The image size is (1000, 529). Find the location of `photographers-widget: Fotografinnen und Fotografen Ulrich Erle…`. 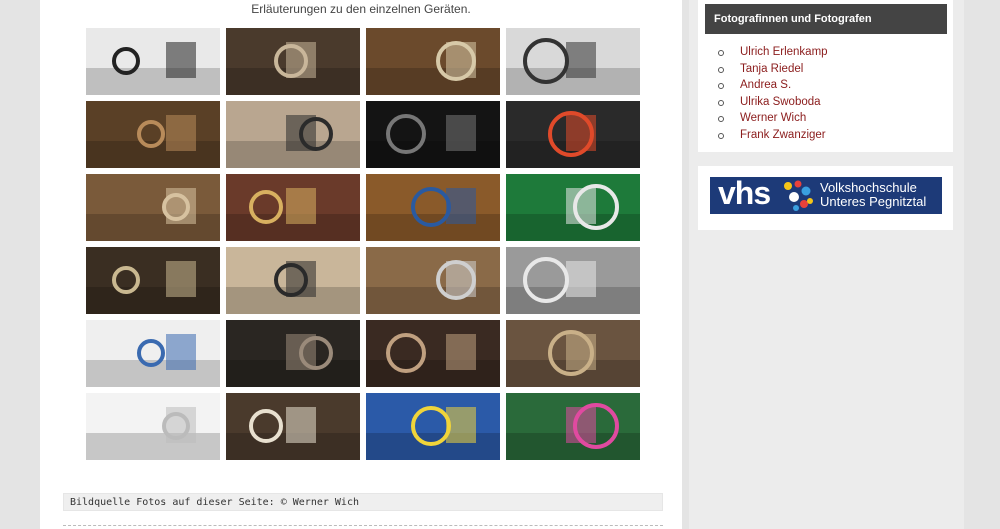

photographers-widget: Fotografinnen und Fotografen Ulrich Erle… is located at coordinates (825, 76).